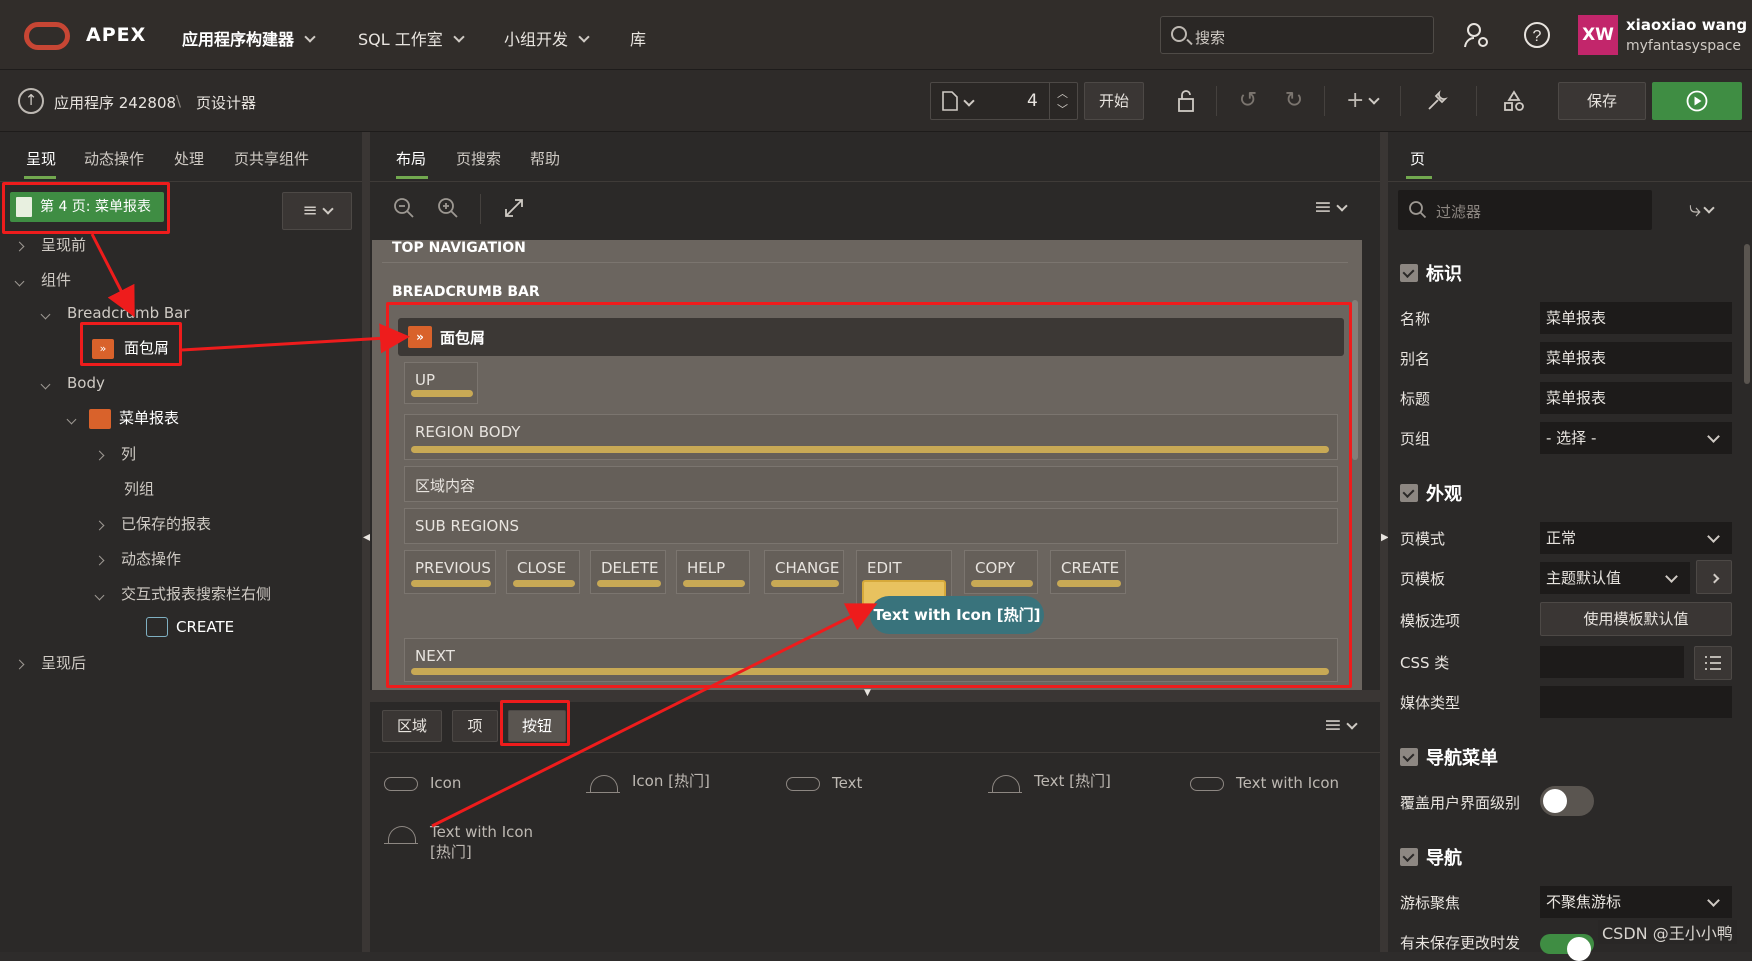 This screenshot has height=961, width=1752. Describe the element at coordinates (469, 842) in the screenshot. I see `gallery-button-text-with-icon-hot: Text with Icon [热门]` at that location.